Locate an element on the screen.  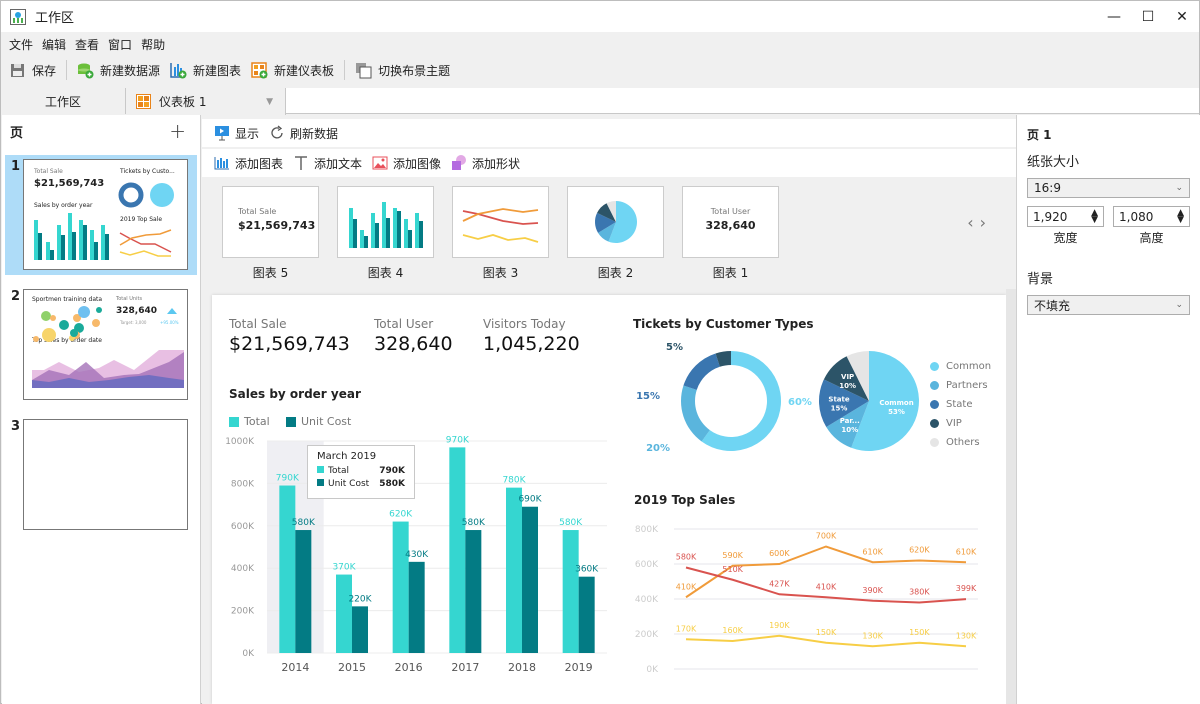
gallery-item: 图表 4 is located at coordinates (385, 233).